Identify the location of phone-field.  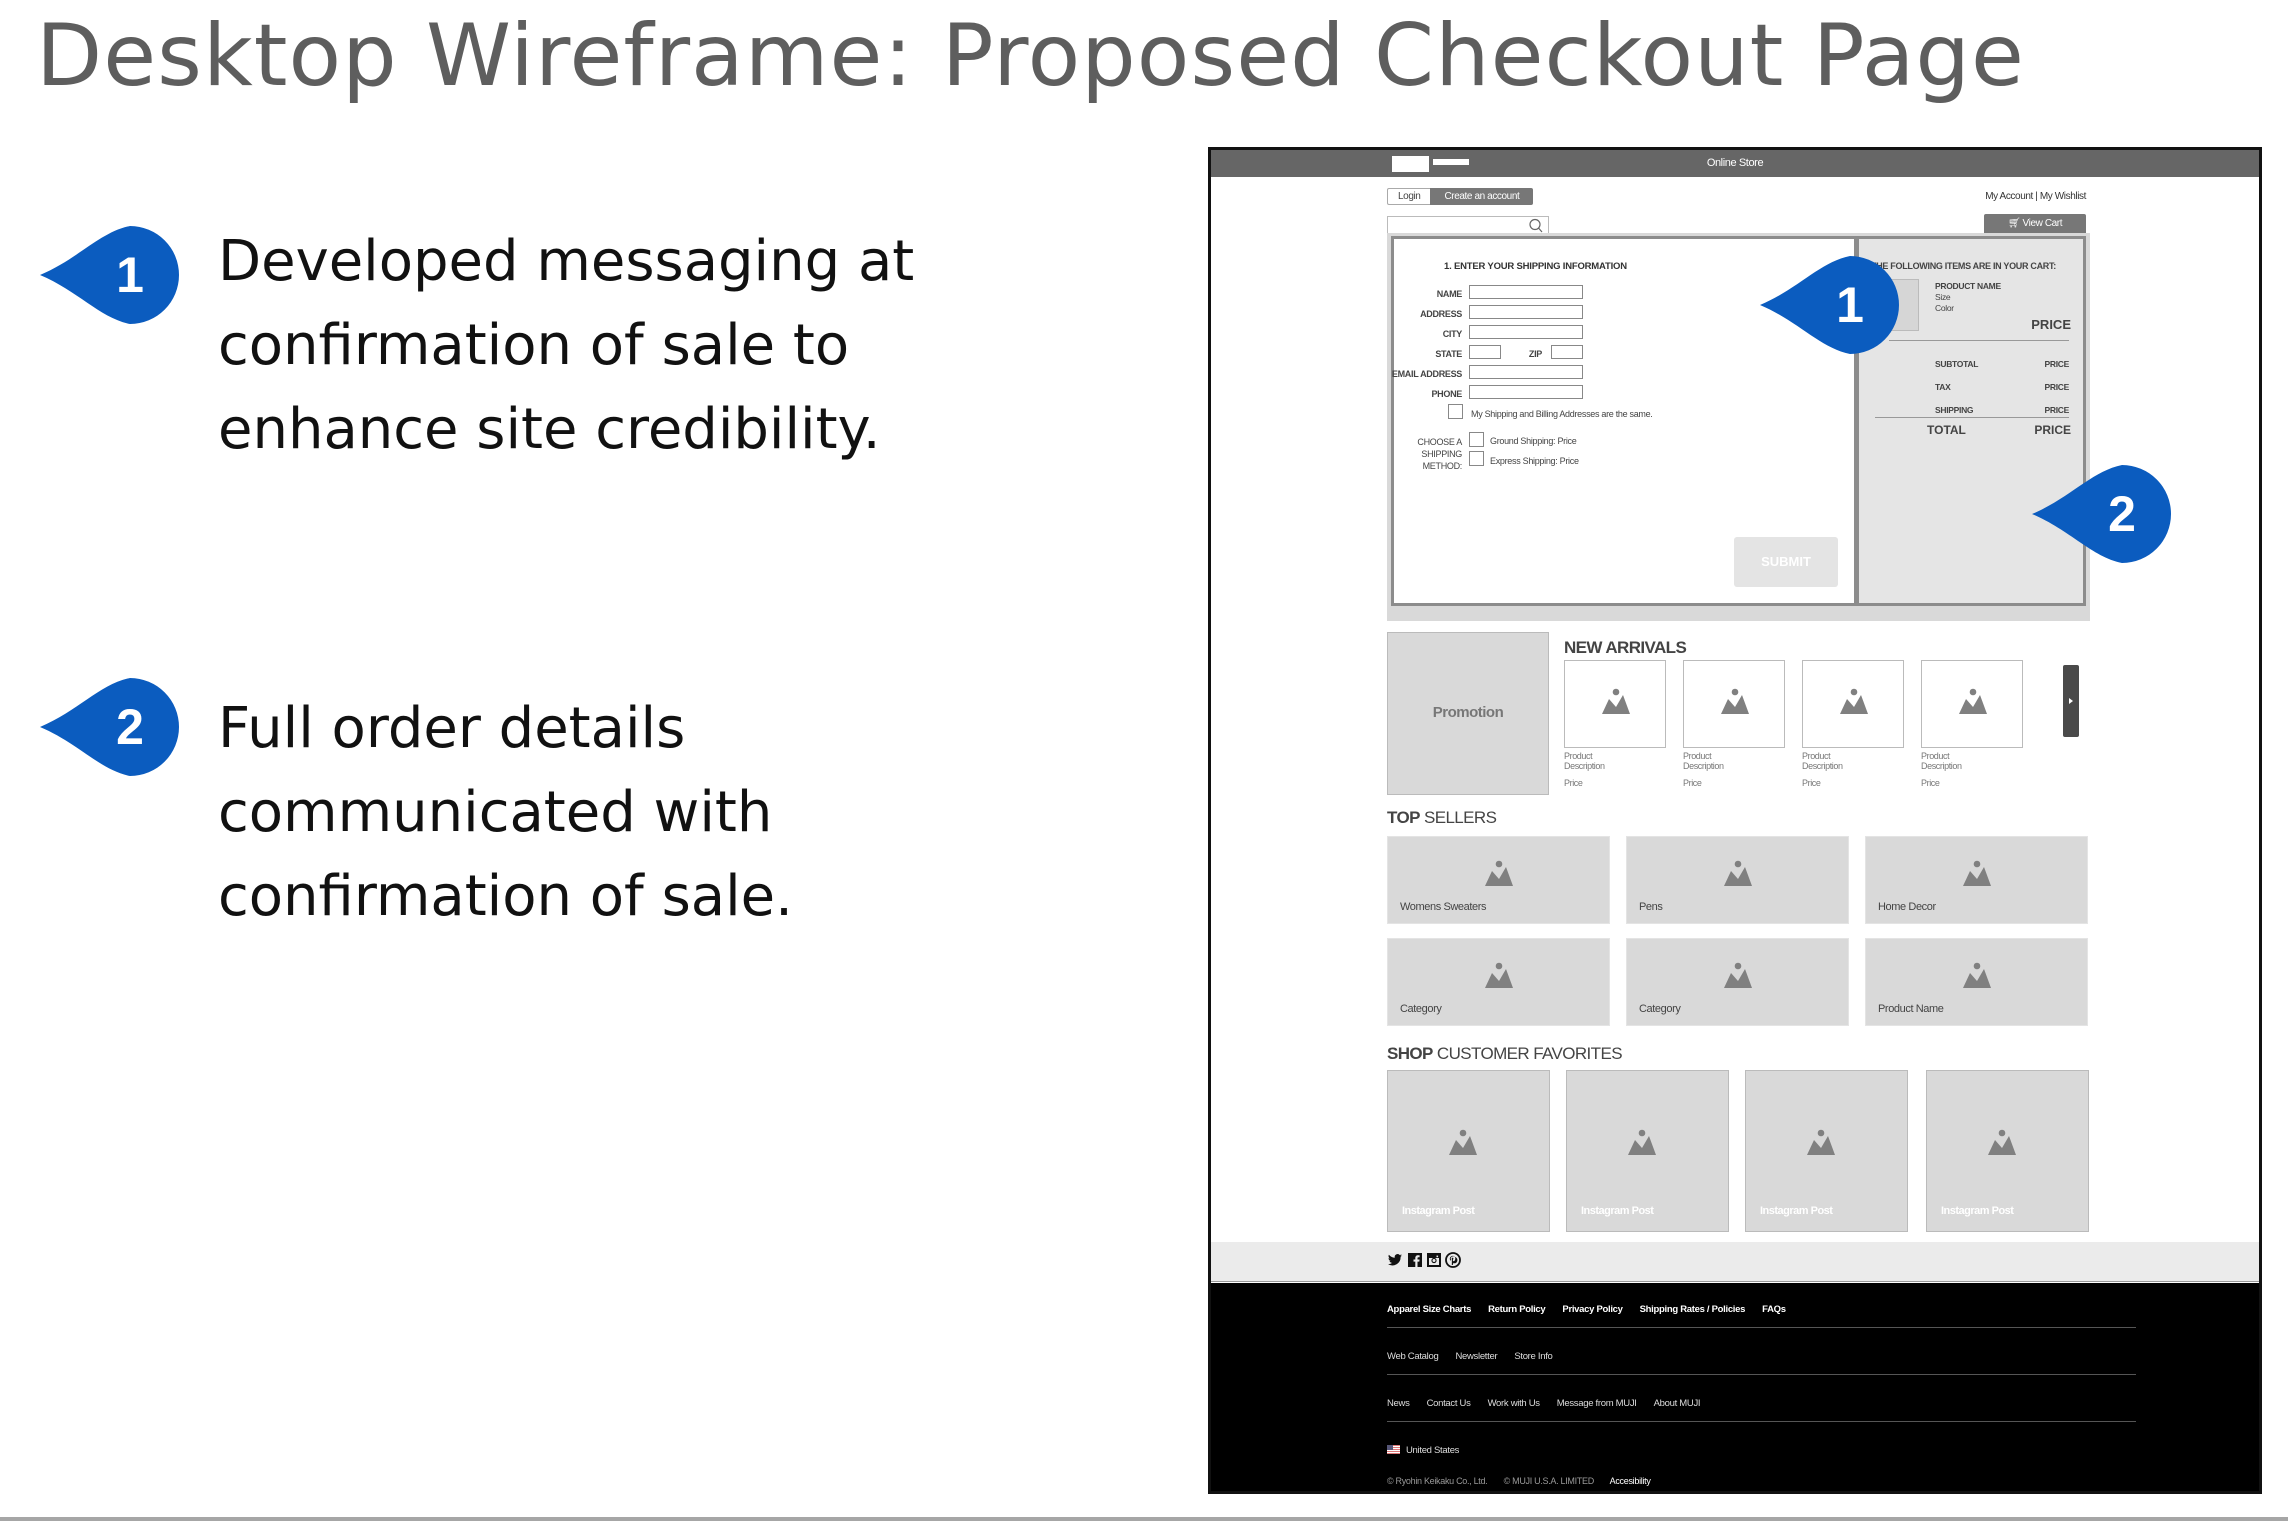
(1526, 392).